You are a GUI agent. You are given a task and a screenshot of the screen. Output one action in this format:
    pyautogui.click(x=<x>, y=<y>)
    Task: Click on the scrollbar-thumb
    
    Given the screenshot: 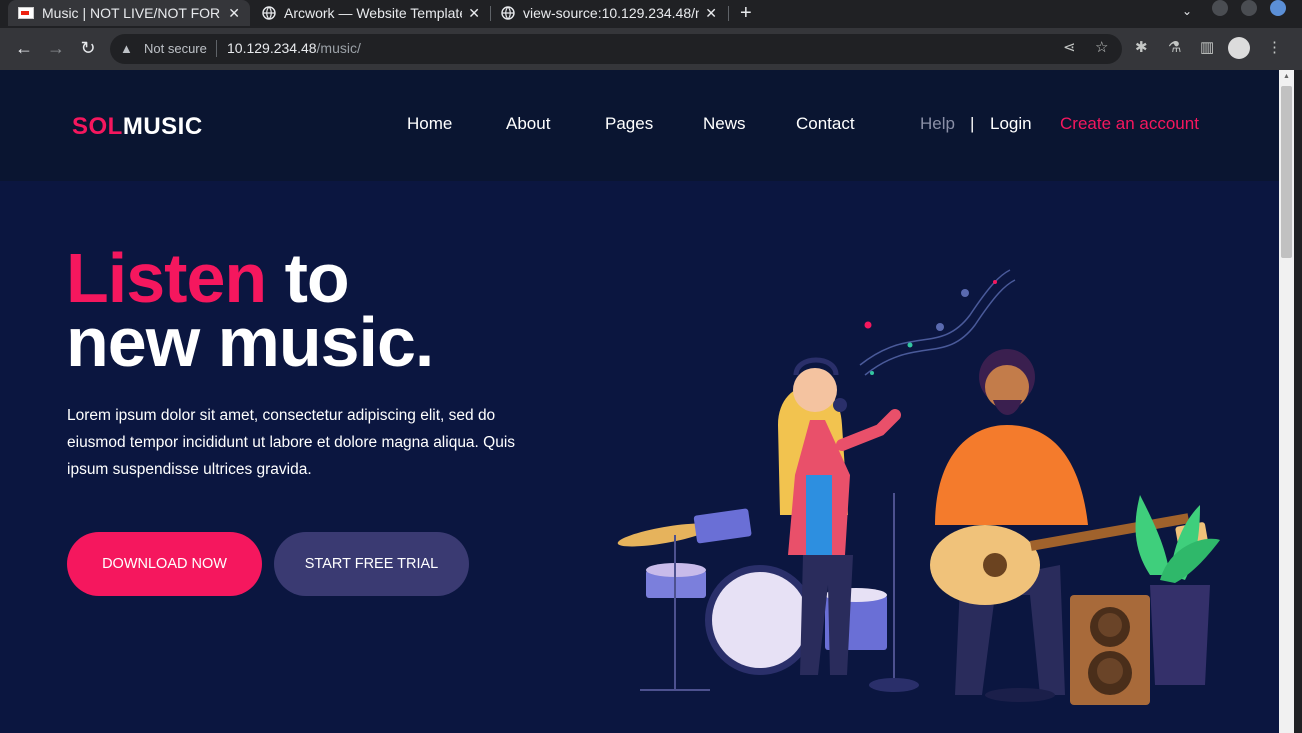 What is the action you would take?
    pyautogui.click(x=1286, y=172)
    